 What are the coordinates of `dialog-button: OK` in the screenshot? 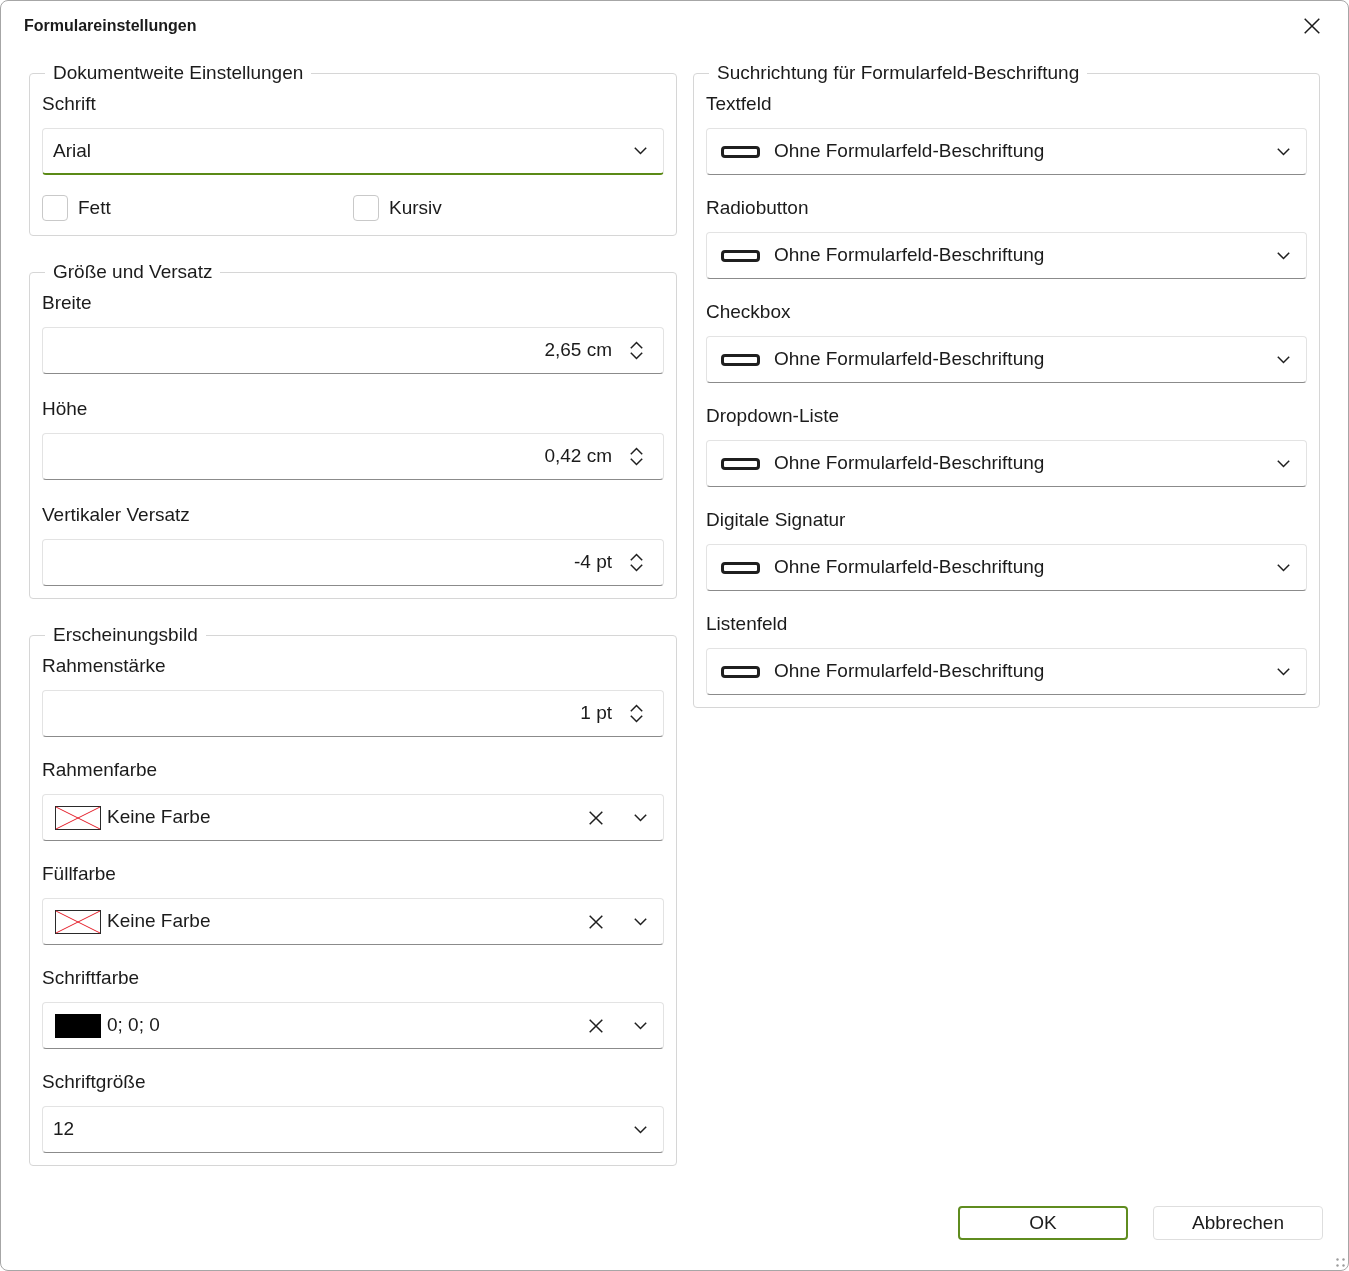 It's located at (1043, 1223).